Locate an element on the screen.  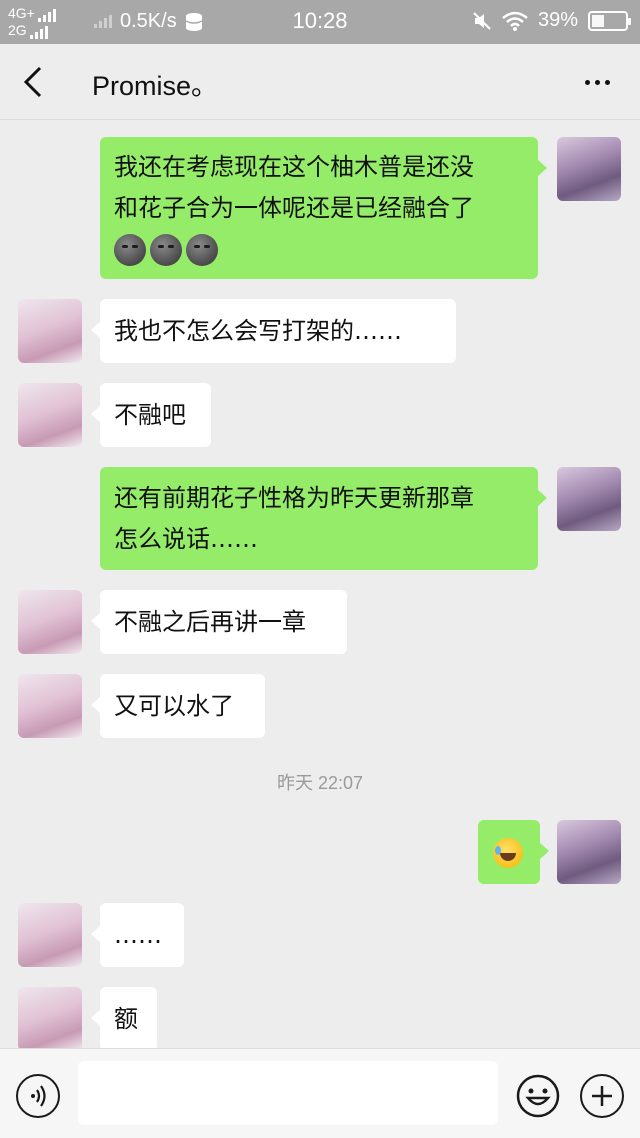
voice-icon is located at coordinates (38, 1096).